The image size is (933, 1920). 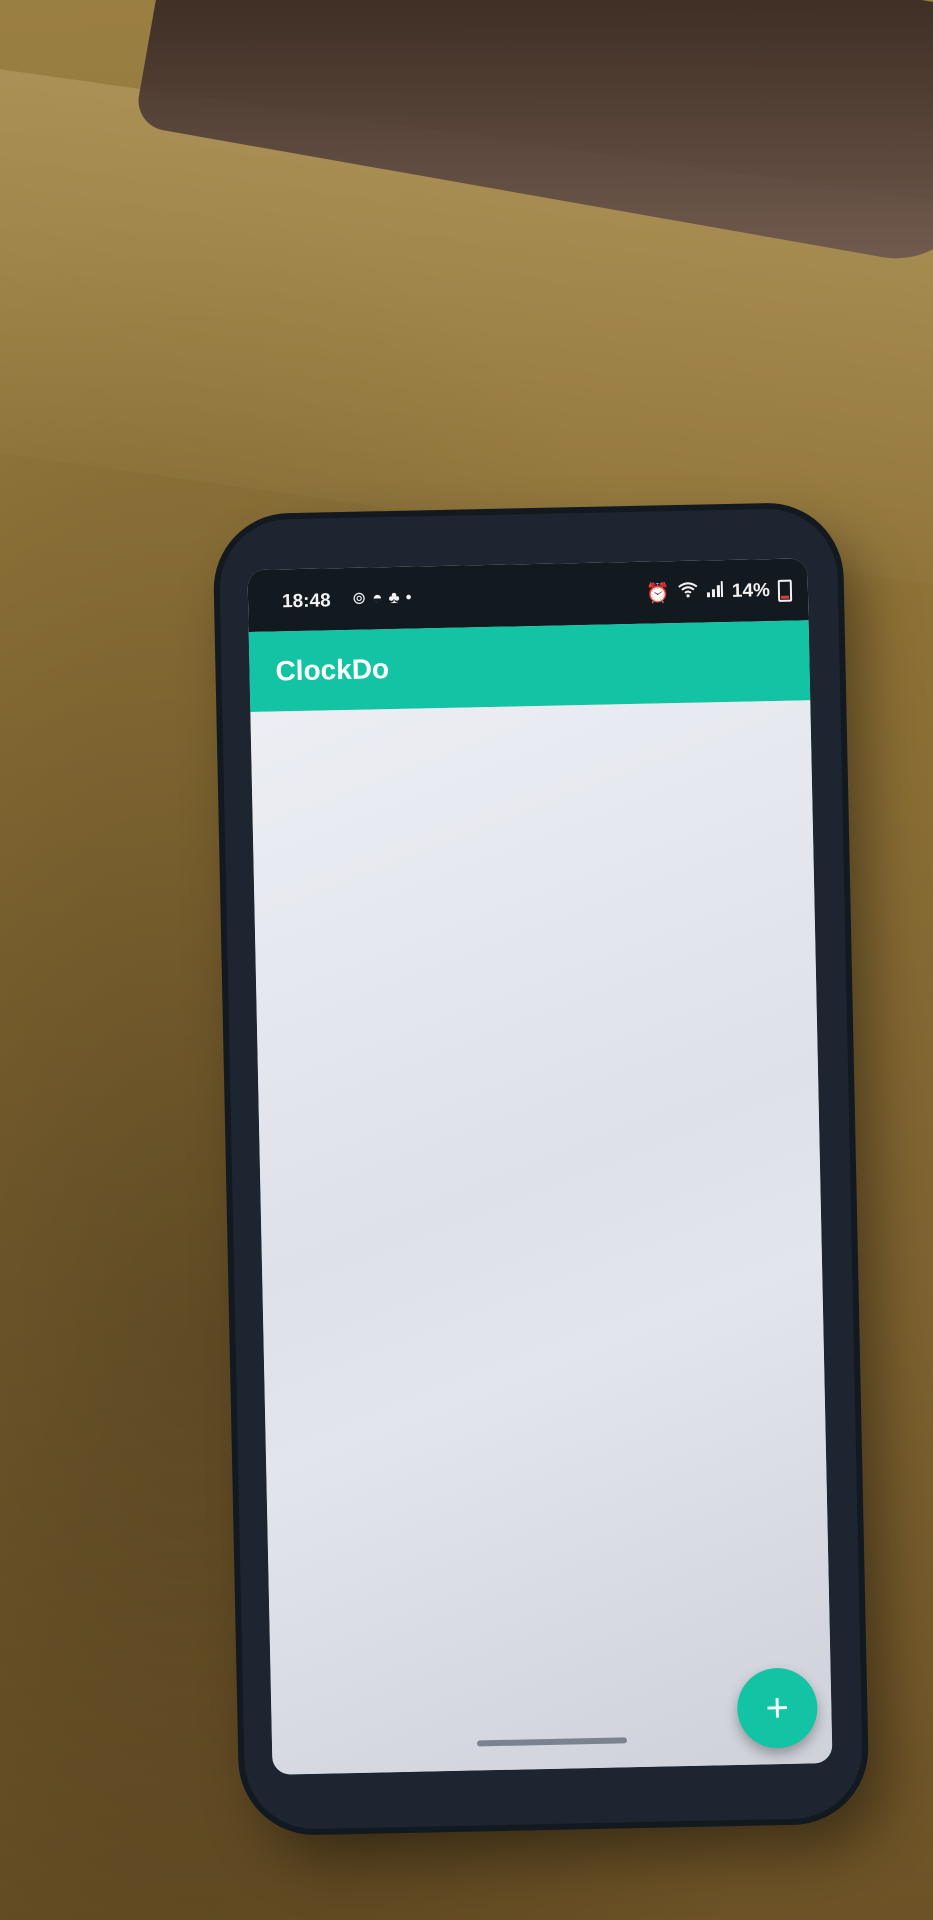 I want to click on alarm-icon: ⏰, so click(x=658, y=594).